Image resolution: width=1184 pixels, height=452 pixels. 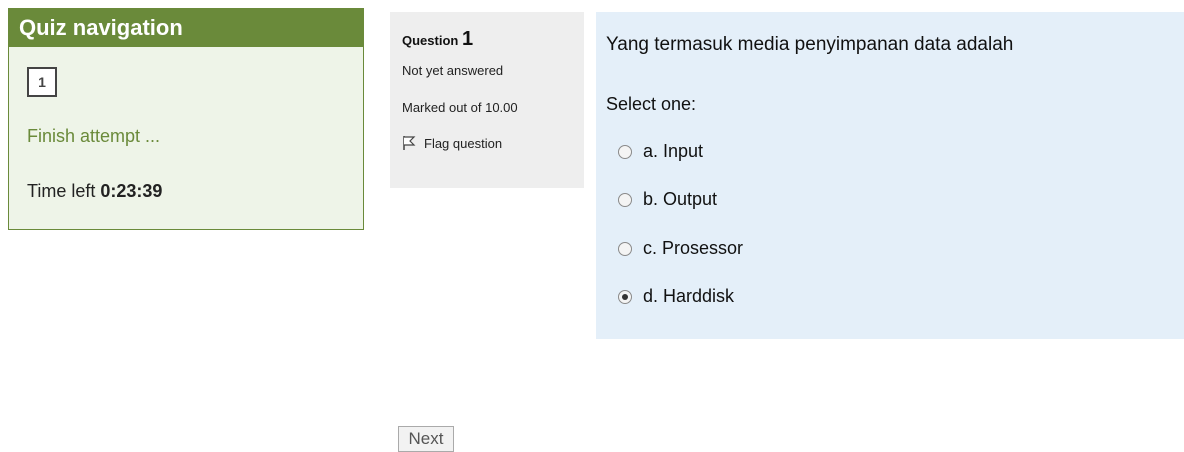 I want to click on question-status: Not yet answered, so click(x=453, y=70).